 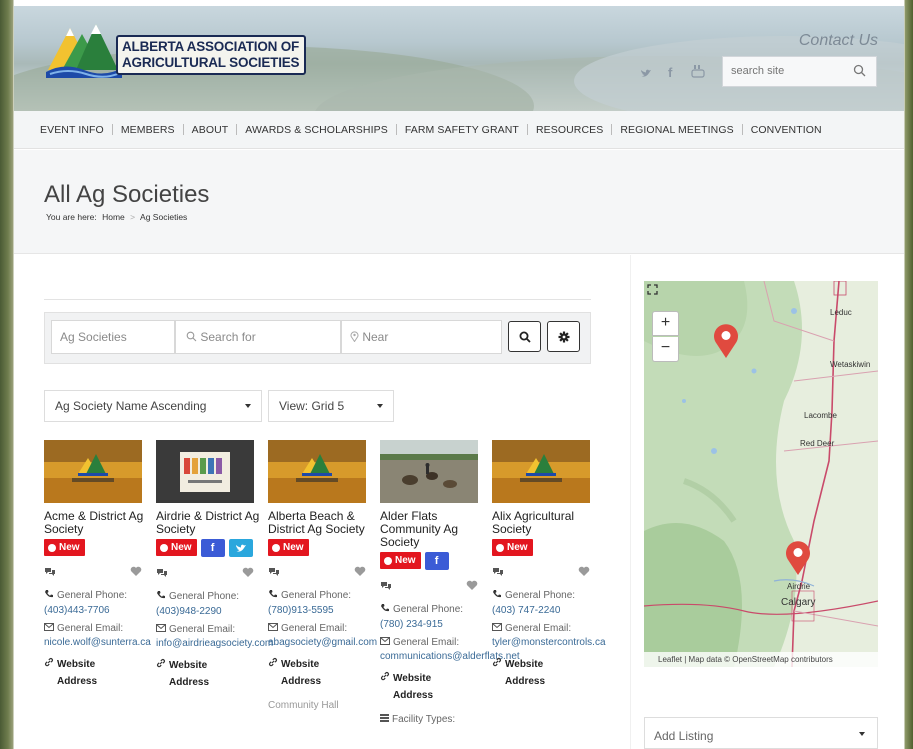 What do you see at coordinates (524, 336) in the screenshot?
I see `search-button` at bounding box center [524, 336].